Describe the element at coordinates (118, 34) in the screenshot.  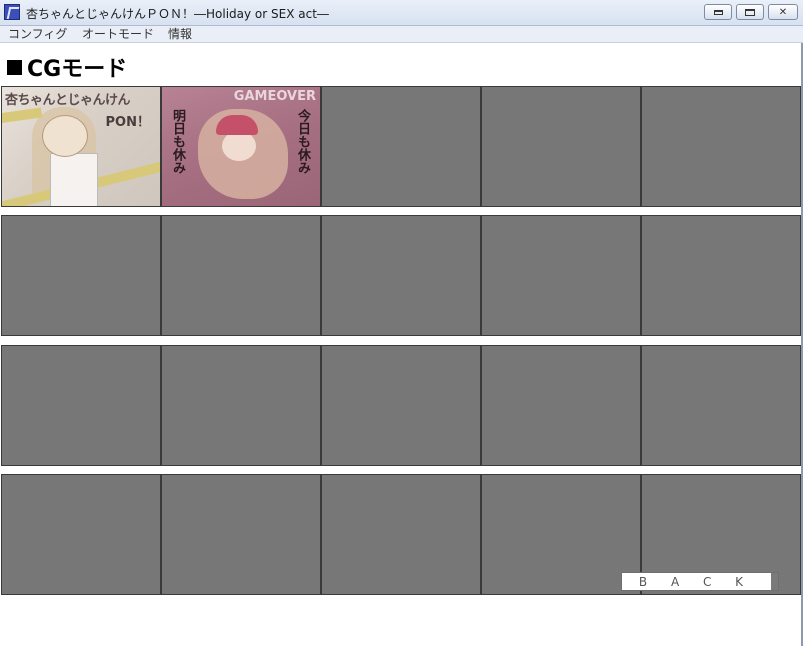
I see `menu-auto-mode: オートモード` at that location.